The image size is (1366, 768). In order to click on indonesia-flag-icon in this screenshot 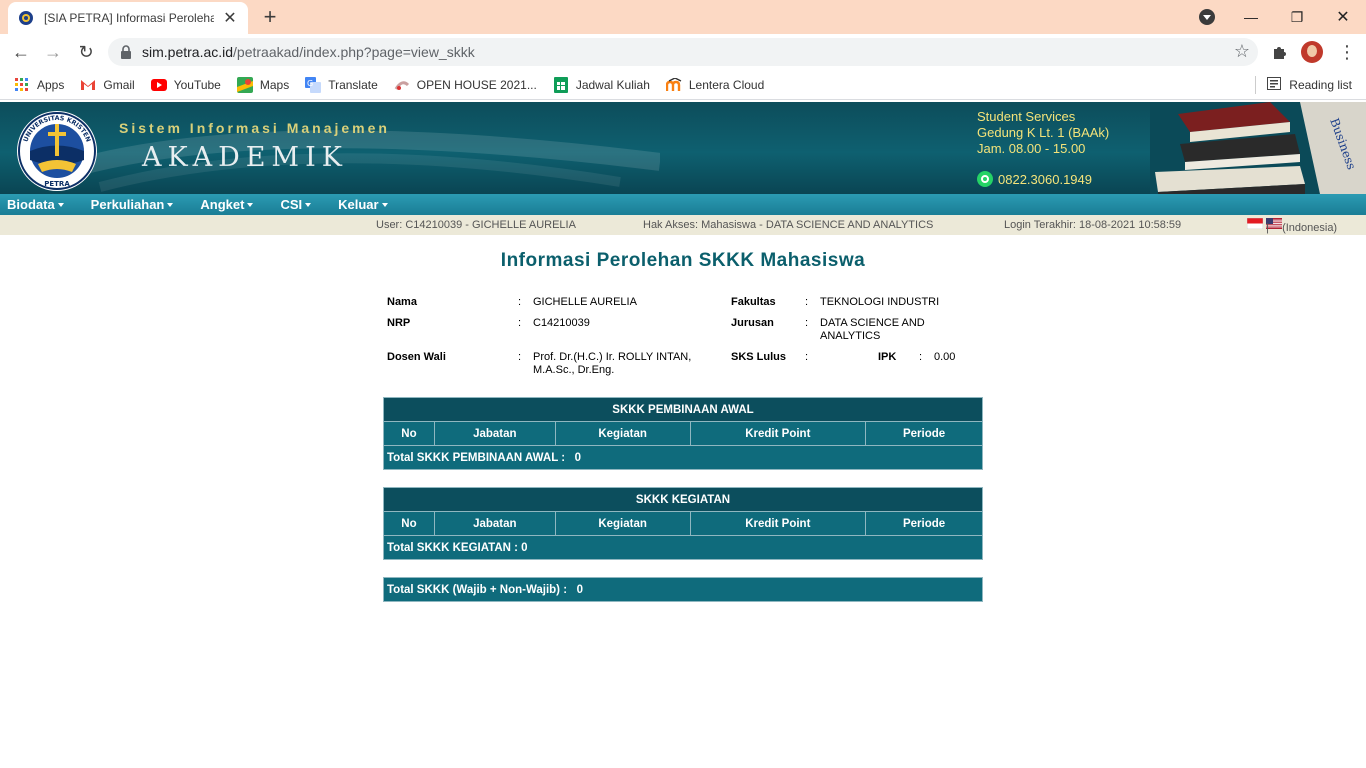, I will do `click(1255, 223)`.